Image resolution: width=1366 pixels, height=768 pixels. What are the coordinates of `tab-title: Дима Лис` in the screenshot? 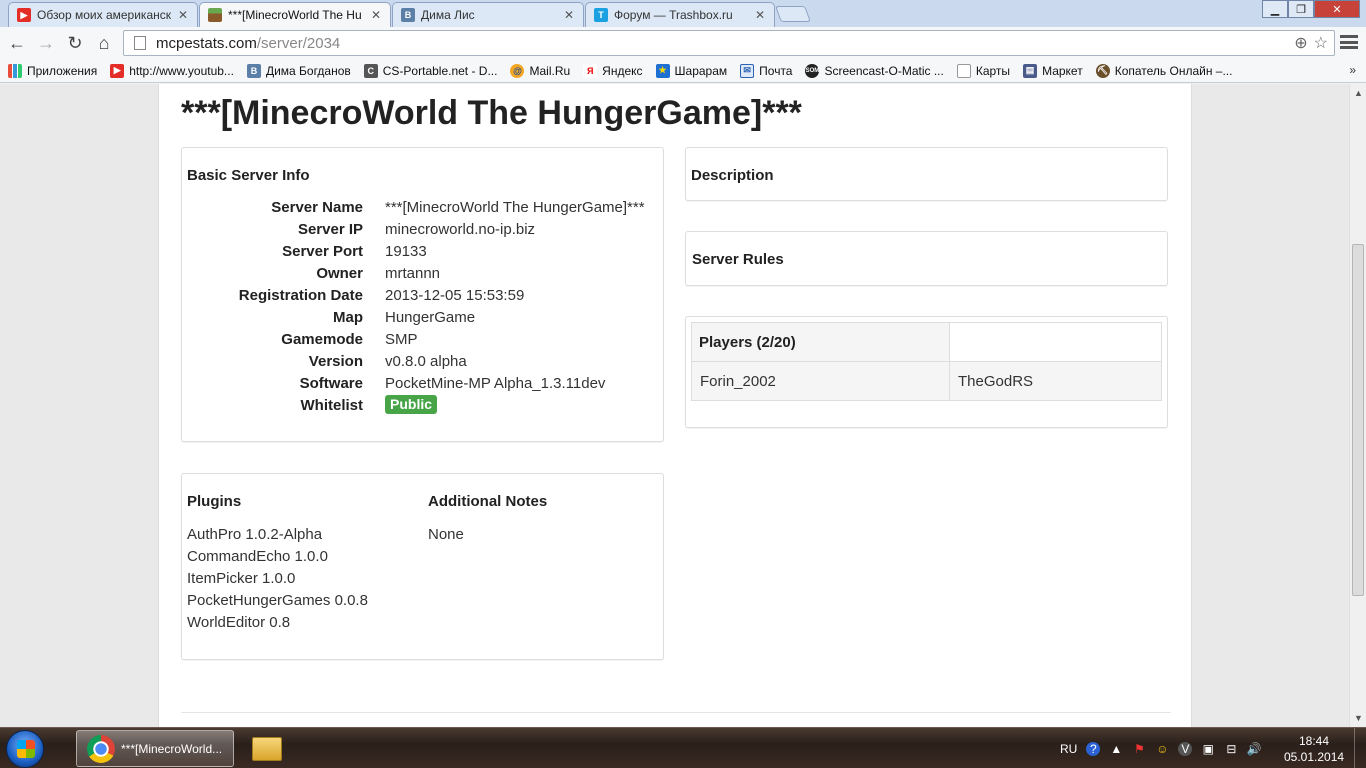 It's located at (448, 15).